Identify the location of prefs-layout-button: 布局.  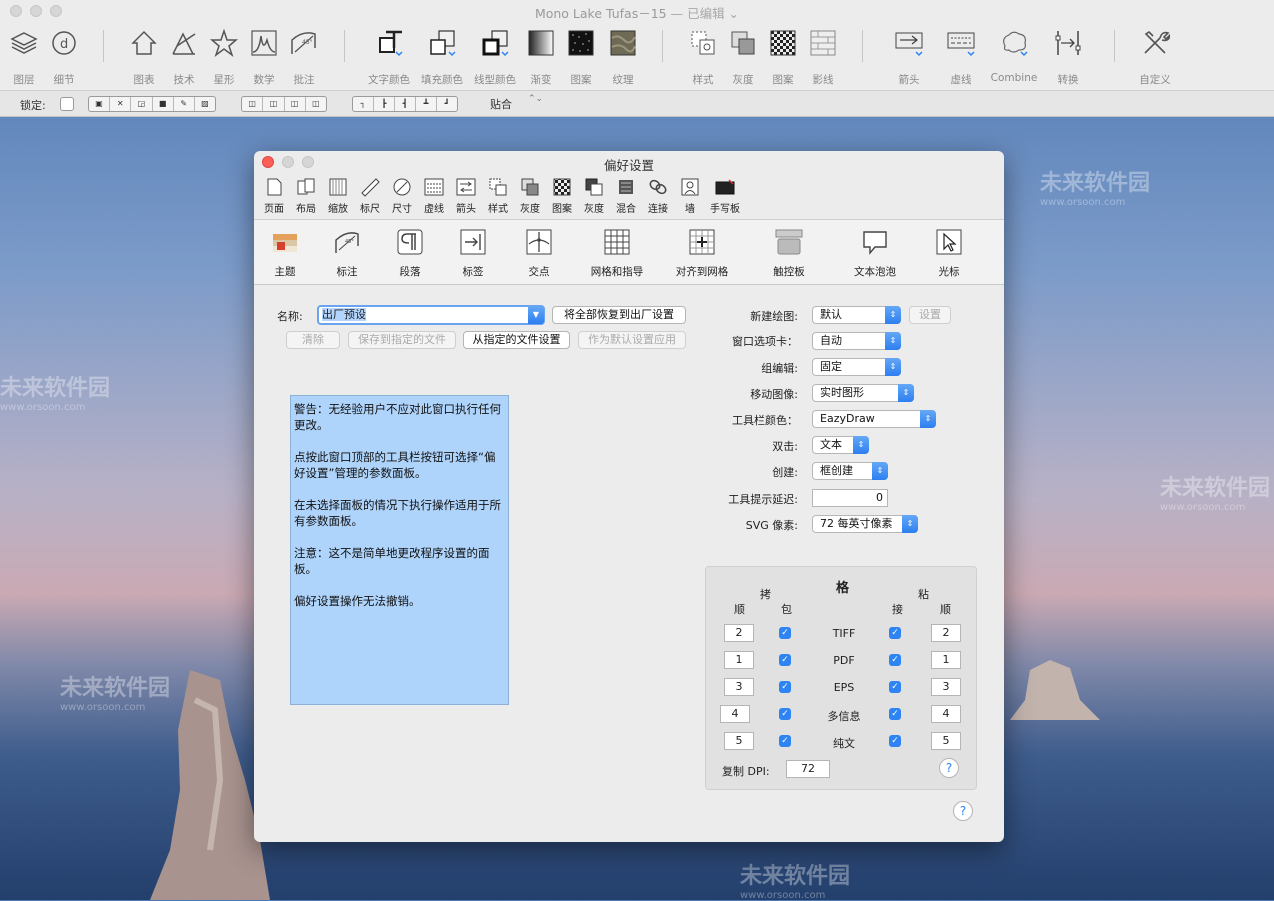
(306, 196).